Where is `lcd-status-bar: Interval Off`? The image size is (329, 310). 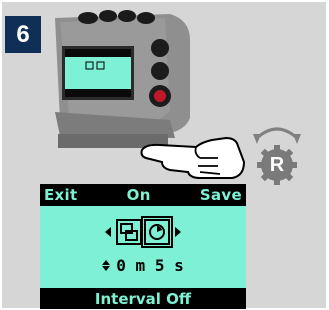
lcd-status-bar: Interval Off is located at coordinates (143, 298).